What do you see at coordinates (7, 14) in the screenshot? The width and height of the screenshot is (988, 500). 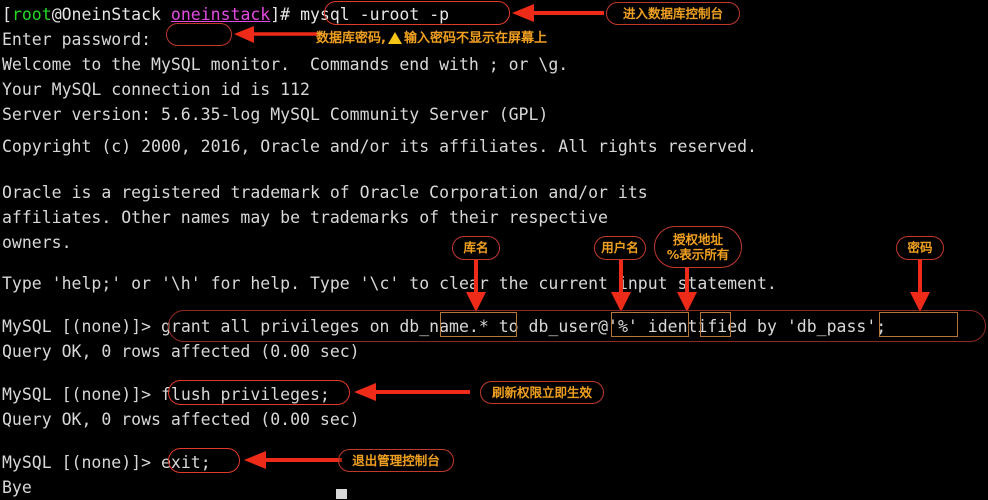 I see `prompt-bracket-open: [` at bounding box center [7, 14].